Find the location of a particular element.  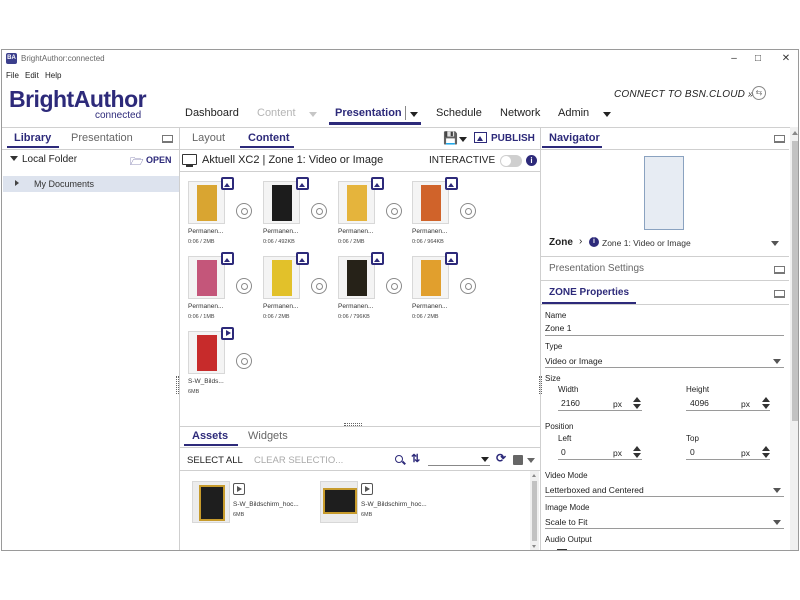

video-mode-select: Letterboxed and Centered is located at coordinates (594, 490).